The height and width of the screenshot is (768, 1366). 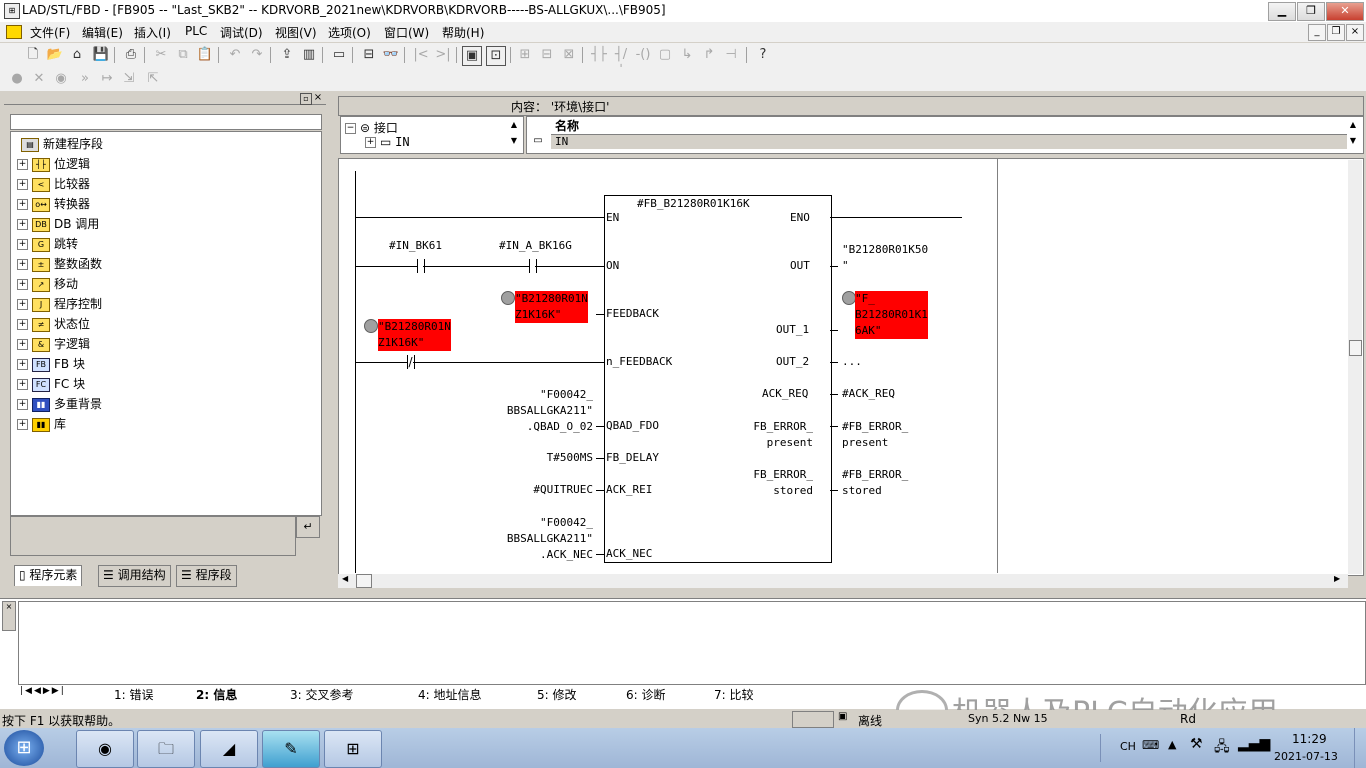 What do you see at coordinates (1317, 32) in the screenshot?
I see `mdi-minimize-button: _` at bounding box center [1317, 32].